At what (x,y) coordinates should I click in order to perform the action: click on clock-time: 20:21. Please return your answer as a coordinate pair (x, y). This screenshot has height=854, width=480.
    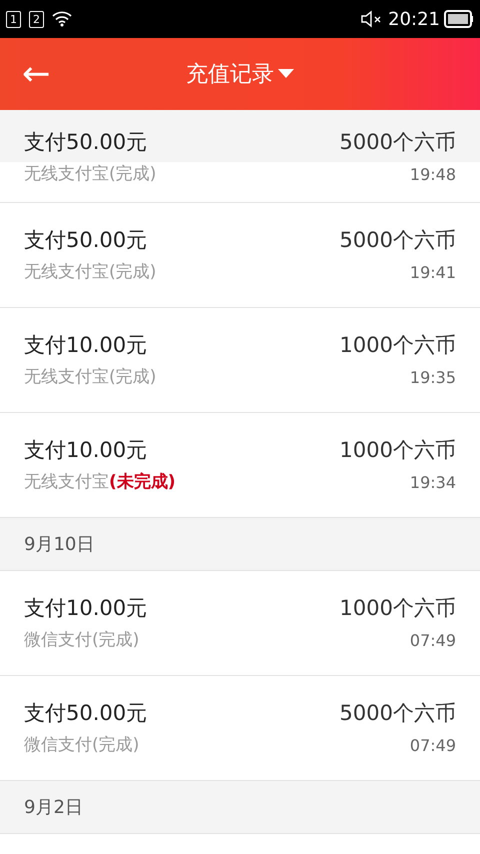
    Looking at the image, I should click on (414, 20).